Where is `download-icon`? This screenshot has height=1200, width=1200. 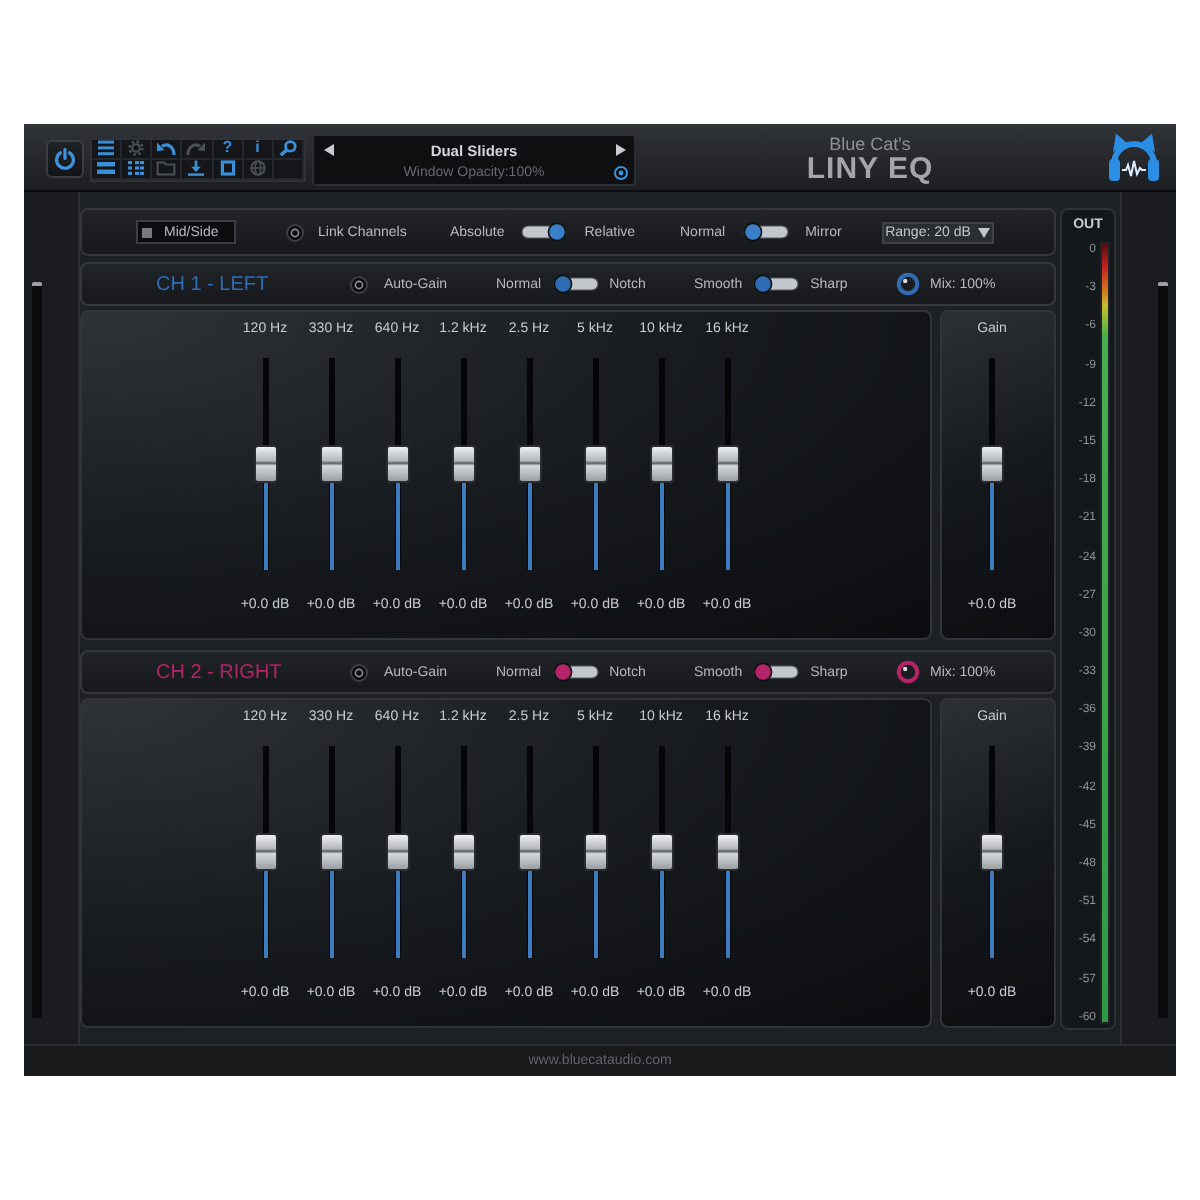
download-icon is located at coordinates (196, 168).